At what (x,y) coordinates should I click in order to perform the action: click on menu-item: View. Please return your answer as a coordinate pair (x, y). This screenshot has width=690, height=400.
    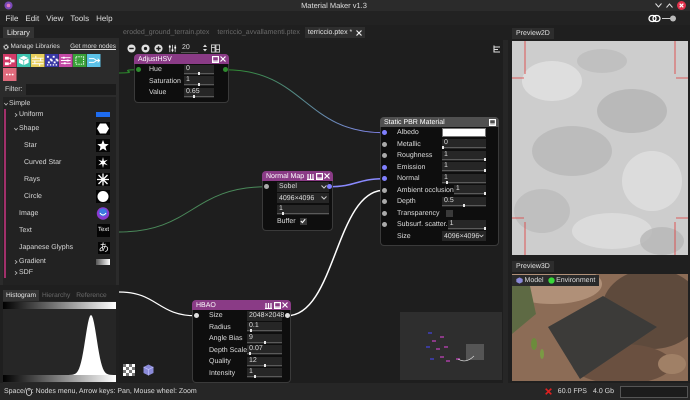
    Looking at the image, I should click on (54, 18).